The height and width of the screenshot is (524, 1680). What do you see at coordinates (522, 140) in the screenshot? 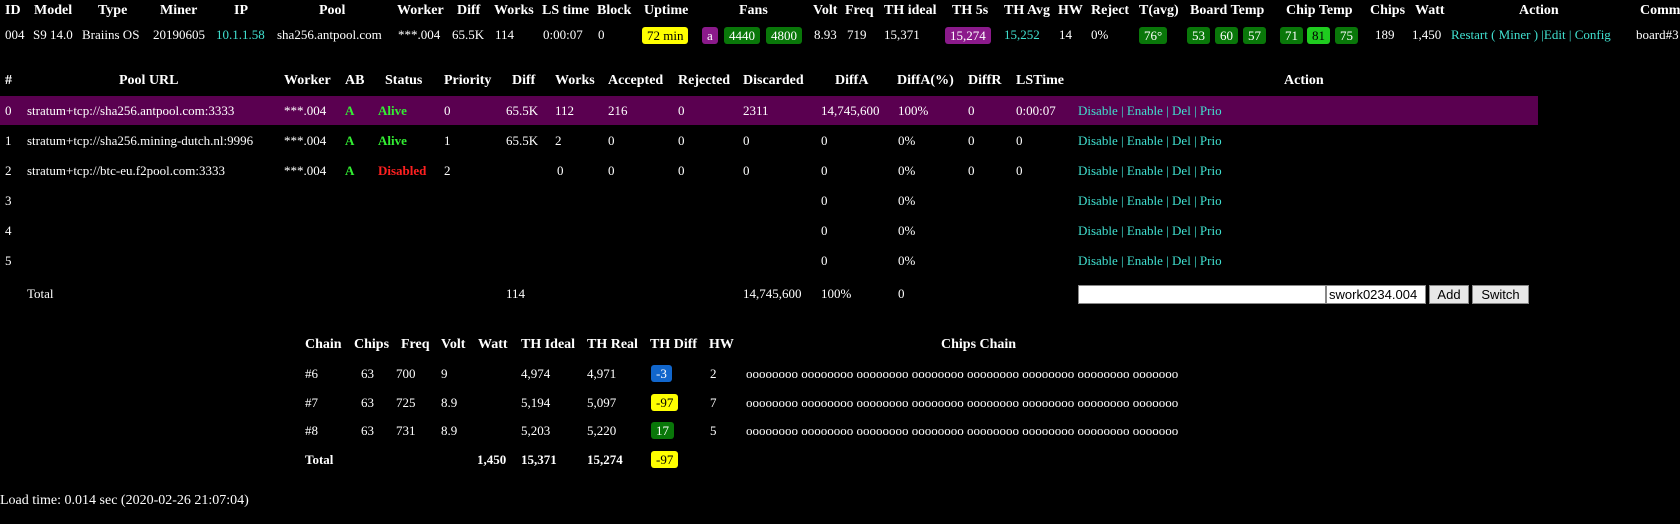
I see `pool-diff: 65.5K` at bounding box center [522, 140].